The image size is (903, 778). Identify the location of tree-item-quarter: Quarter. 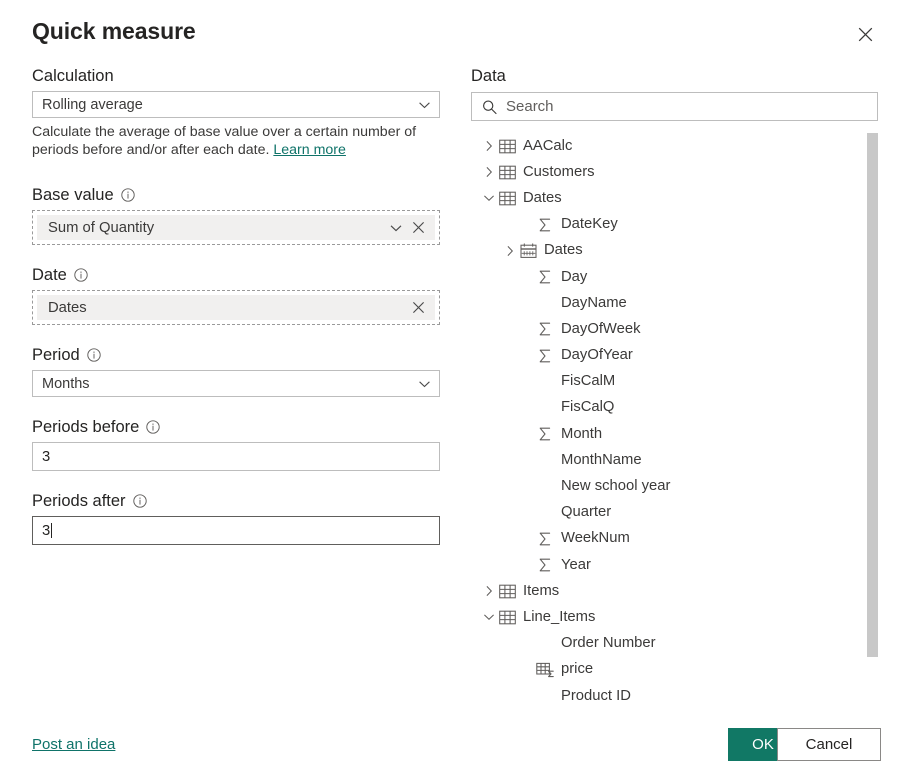
(674, 513).